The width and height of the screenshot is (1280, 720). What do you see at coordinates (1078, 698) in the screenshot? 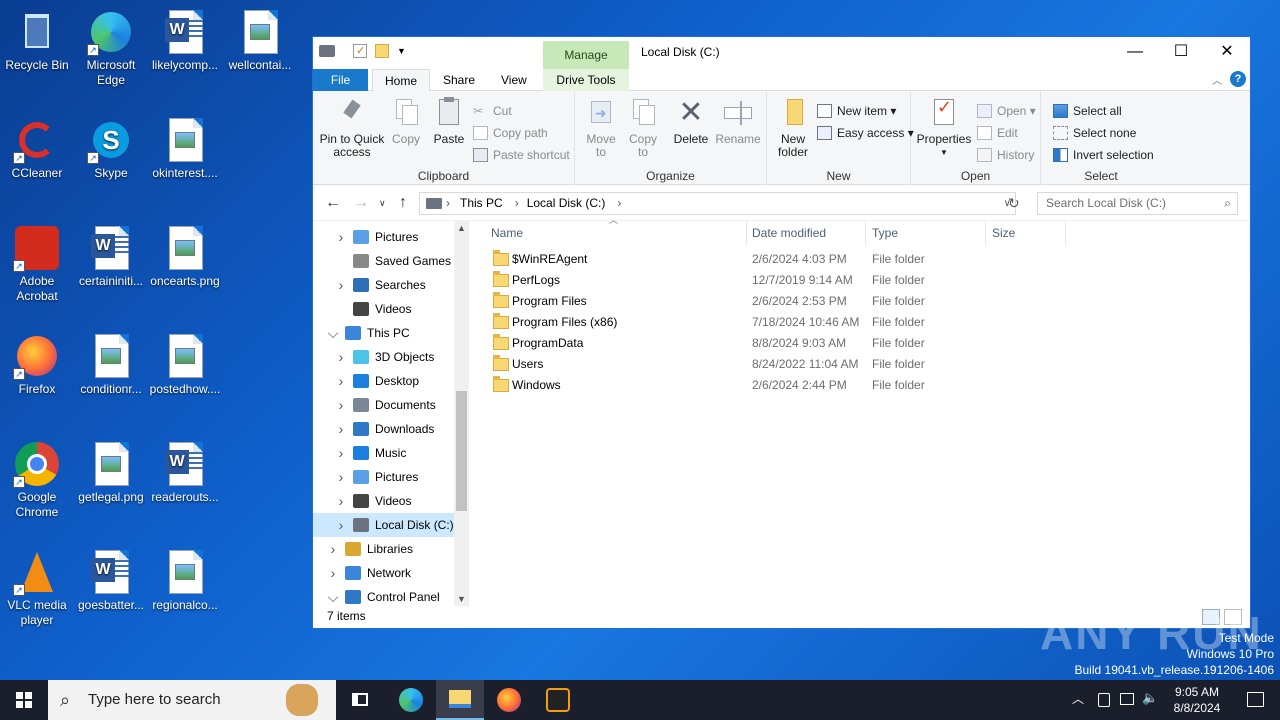
I see `show-hidden-icons-icon: ︿` at bounding box center [1078, 698].